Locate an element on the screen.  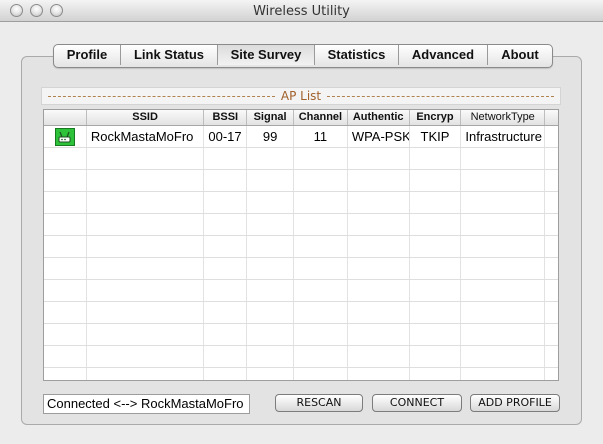
column-header-ssid: SSID is located at coordinates (146, 117).